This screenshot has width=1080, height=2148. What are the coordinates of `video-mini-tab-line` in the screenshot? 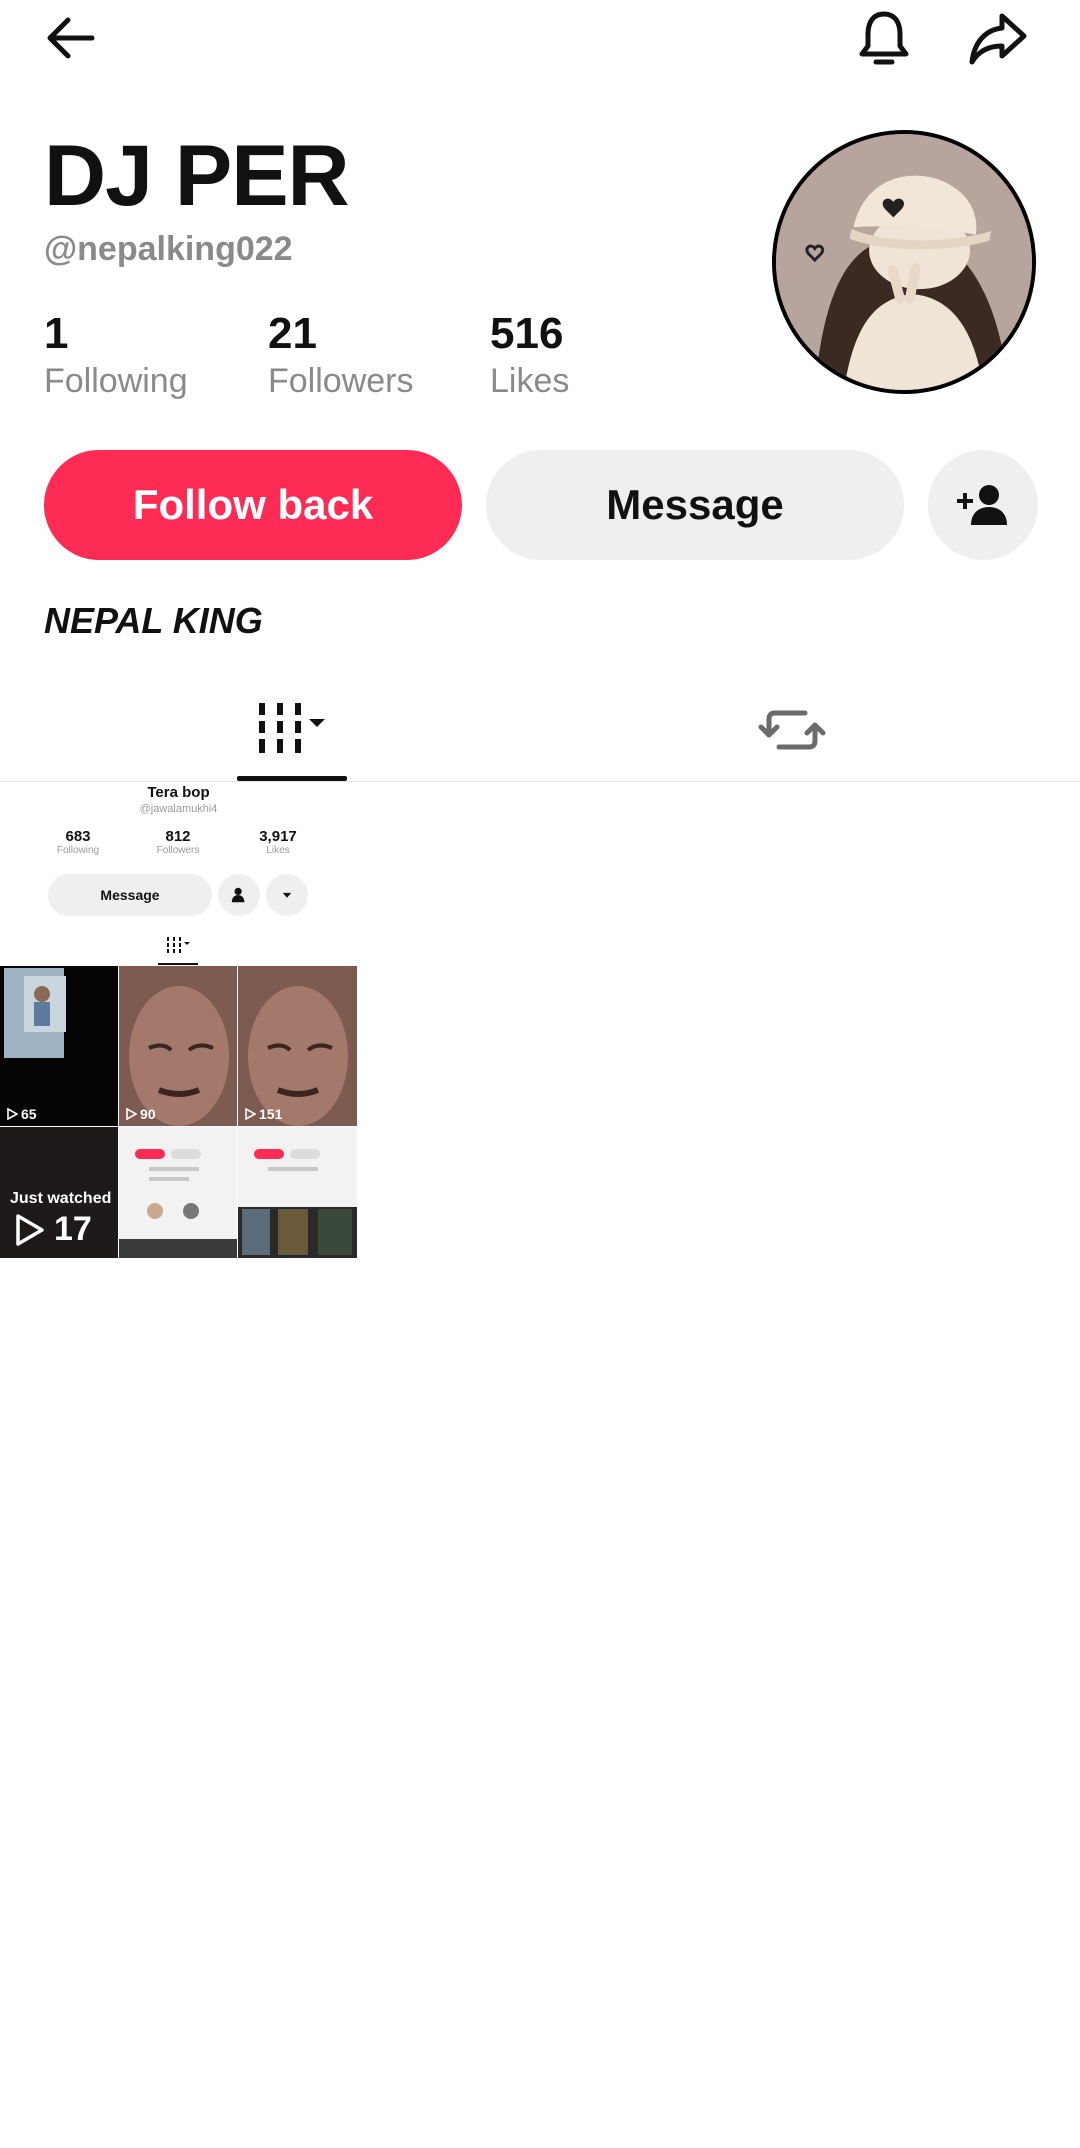 It's located at (178, 964).